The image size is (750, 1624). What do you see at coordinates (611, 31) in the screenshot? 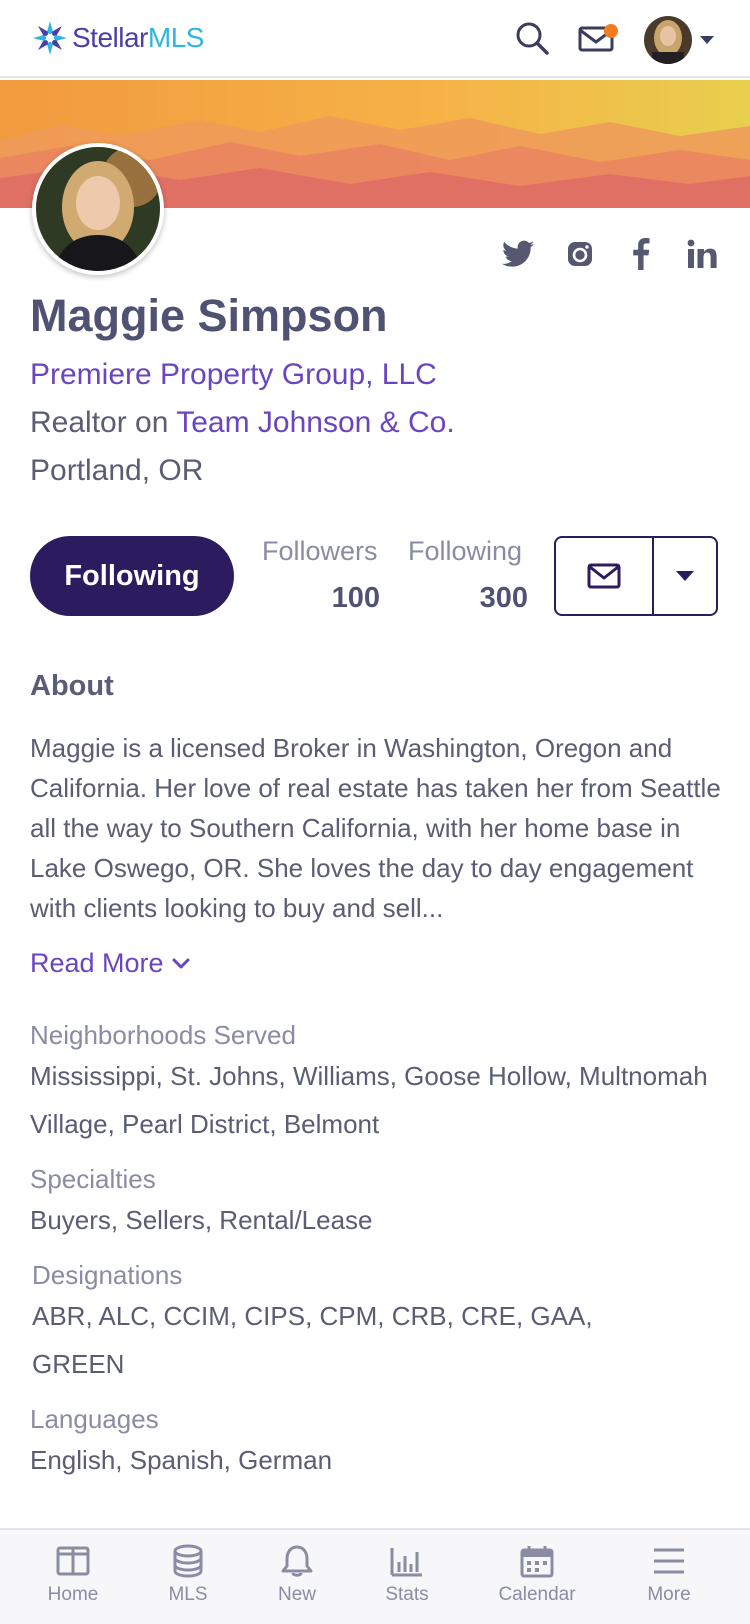
I see `notification-dot` at bounding box center [611, 31].